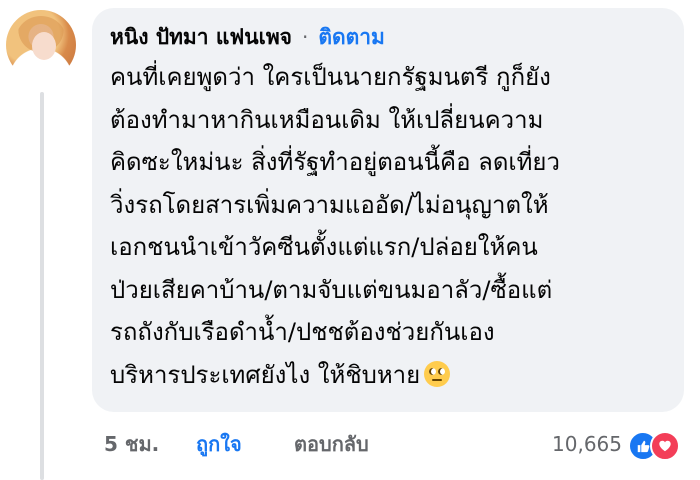 The width and height of the screenshot is (700, 480). What do you see at coordinates (245, 444) in the screenshot?
I see `like-button: ถูกใจ` at bounding box center [245, 444].